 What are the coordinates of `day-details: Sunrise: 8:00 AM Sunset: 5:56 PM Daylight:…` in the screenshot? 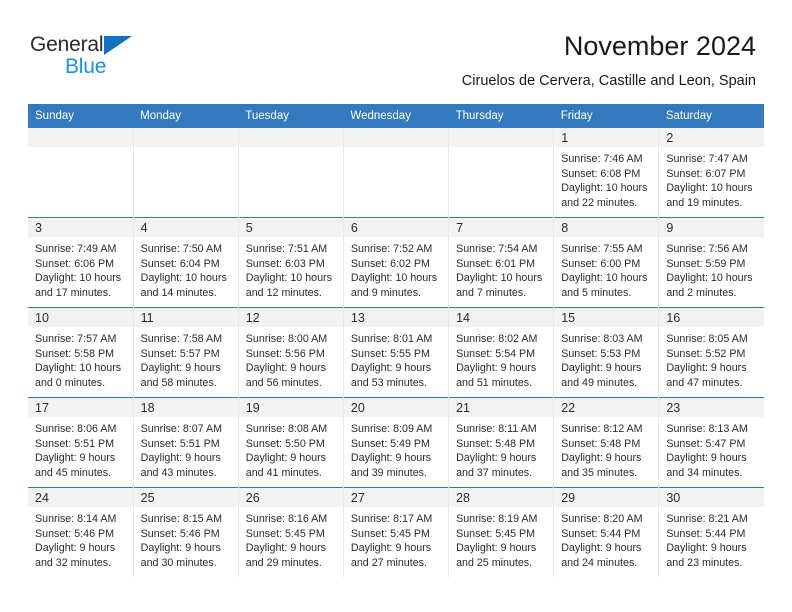 It's located at (291, 358).